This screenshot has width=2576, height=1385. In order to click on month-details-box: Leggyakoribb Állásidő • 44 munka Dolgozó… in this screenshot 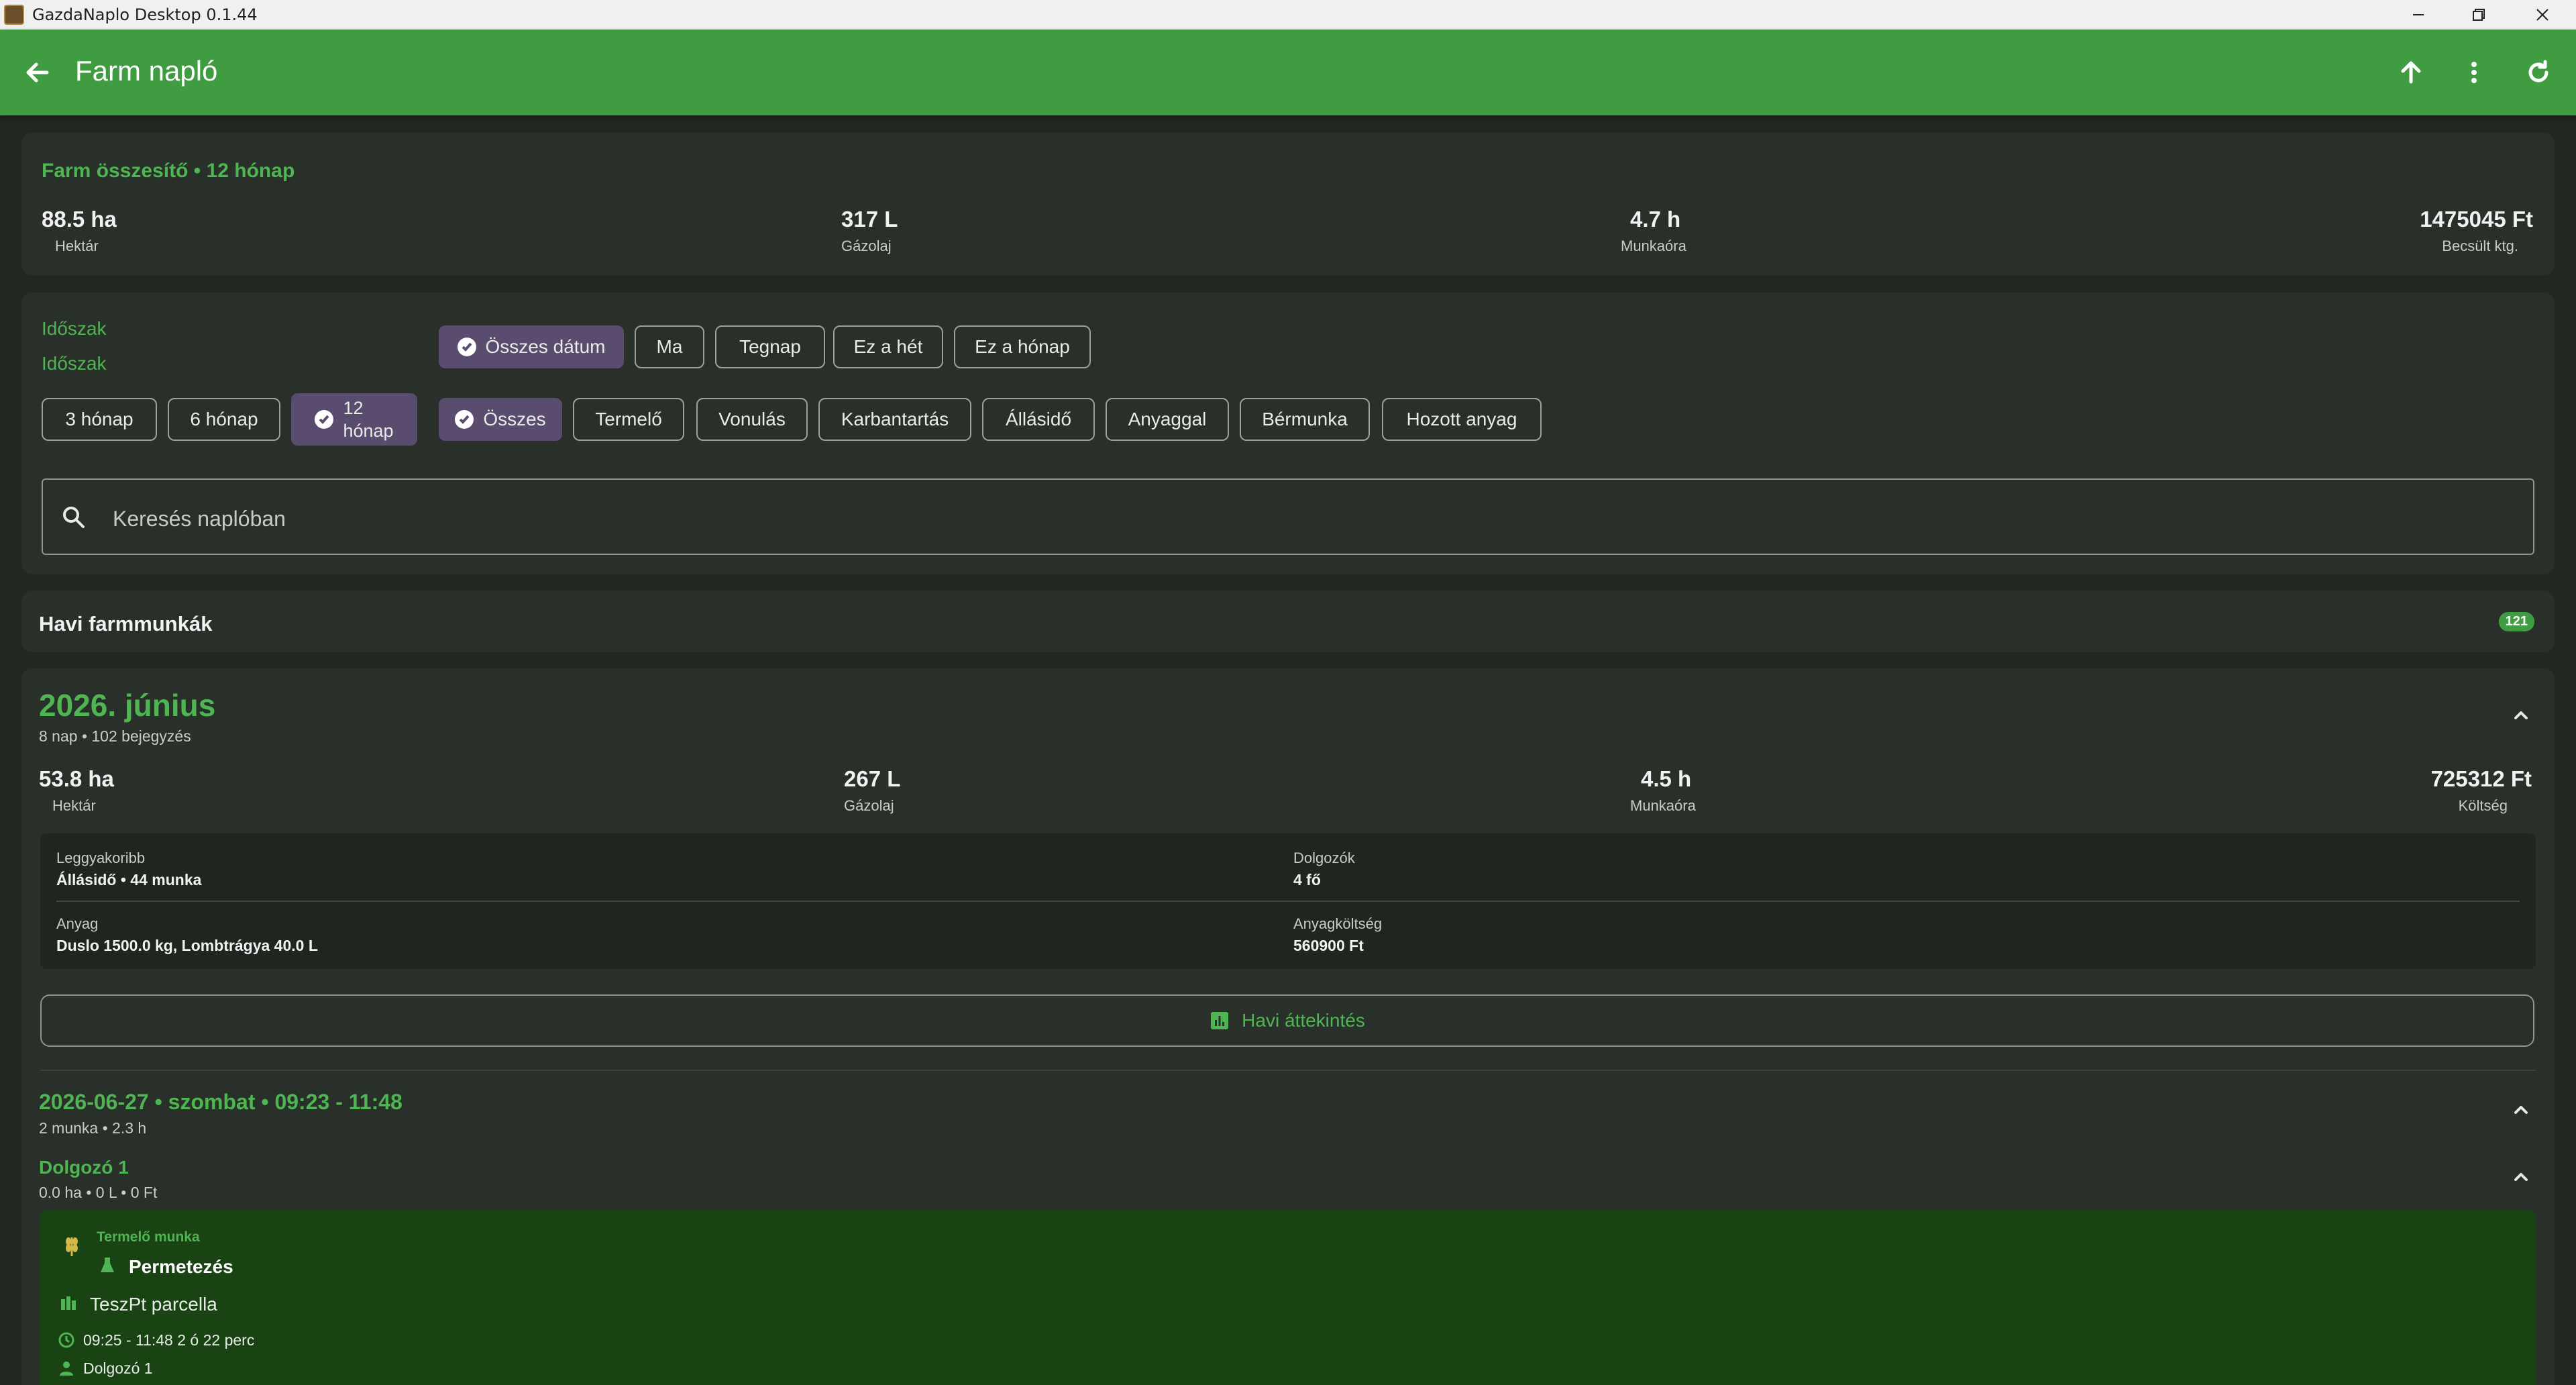, I will do `click(1288, 901)`.